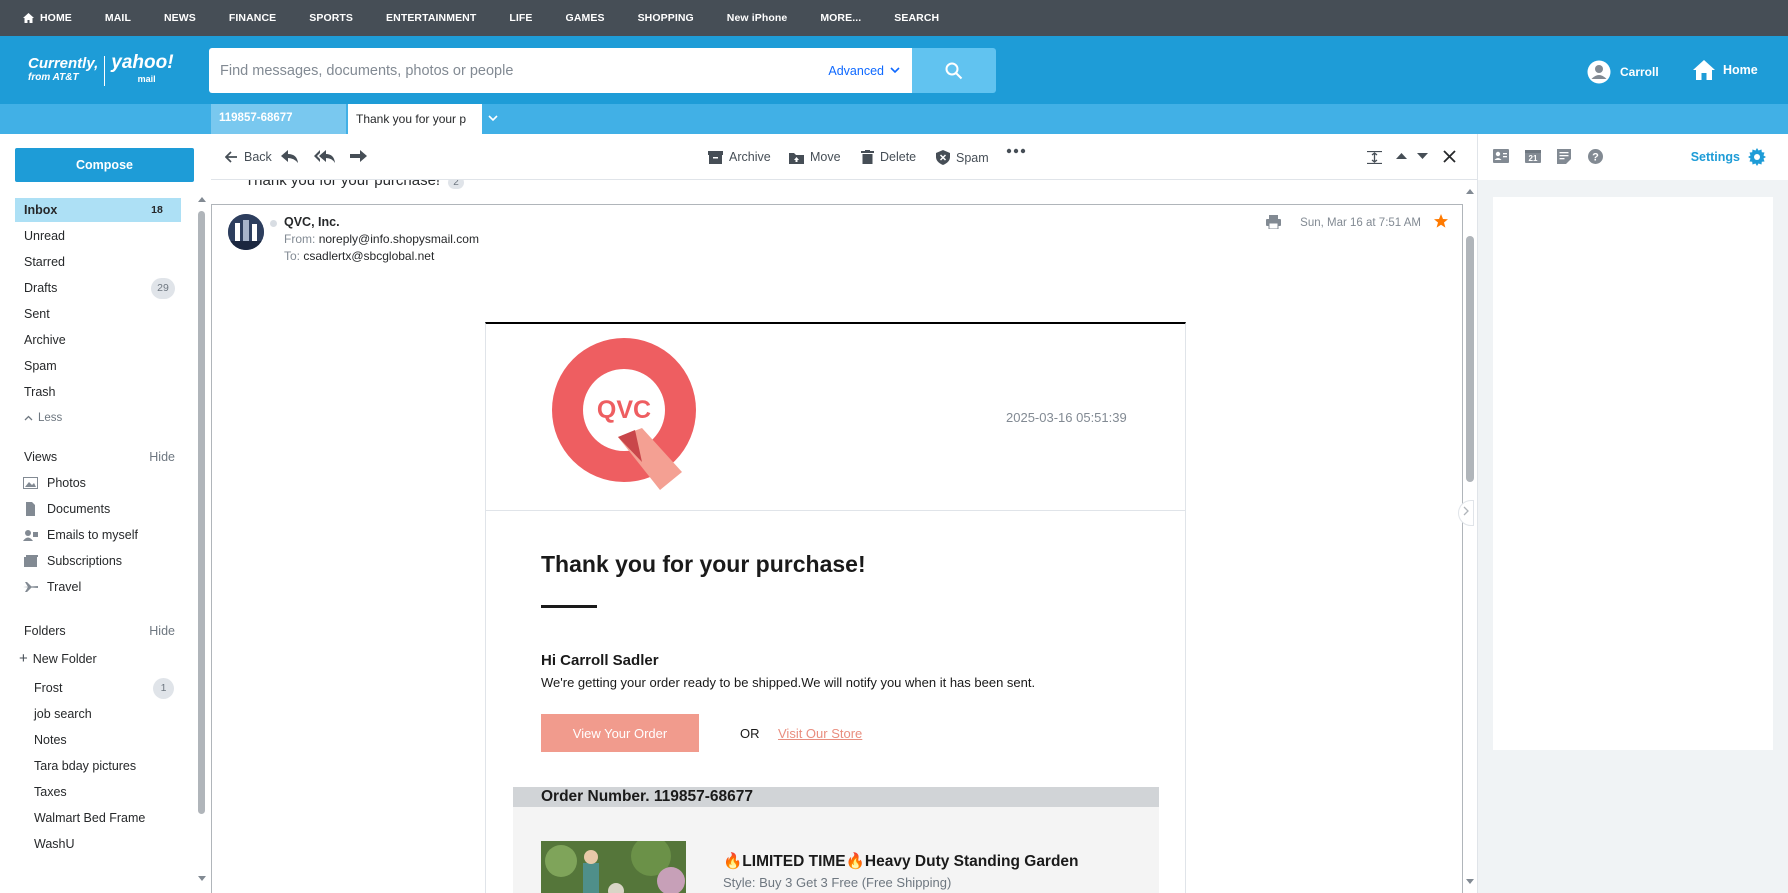  What do you see at coordinates (98, 236) in the screenshot?
I see `sidebar-item-unread: Unread` at bounding box center [98, 236].